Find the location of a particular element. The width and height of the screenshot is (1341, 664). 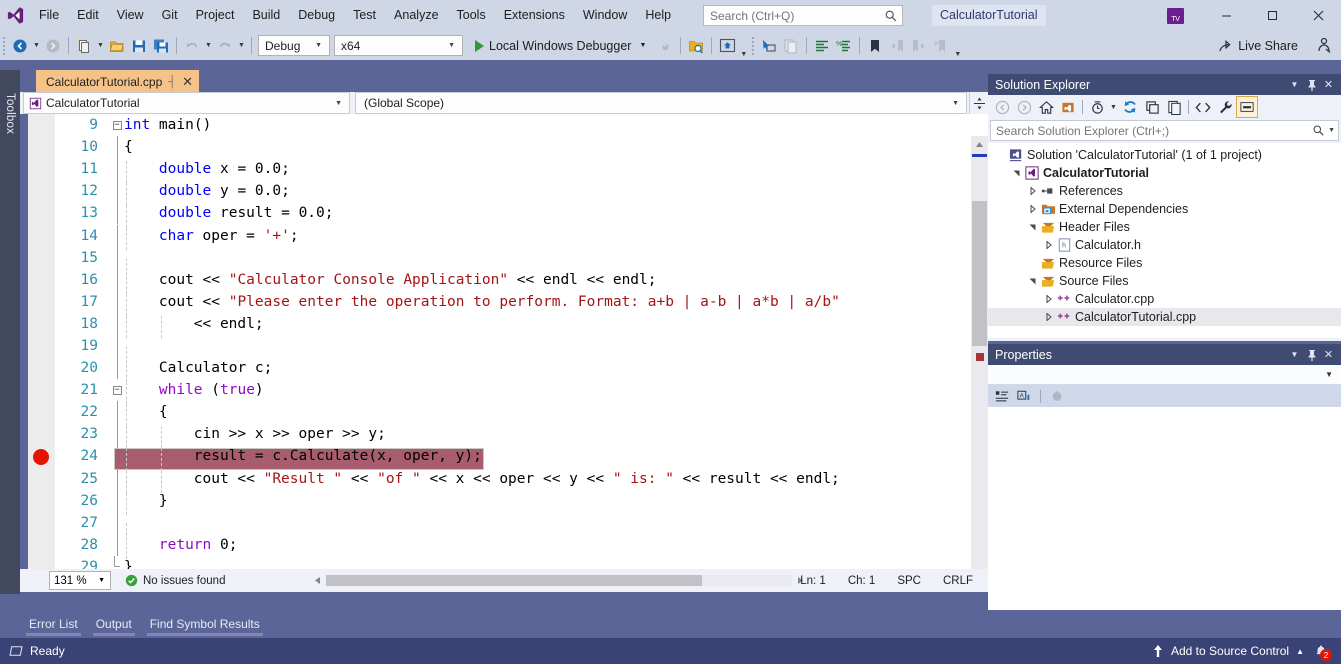

property-pages-icon is located at coordinates (1057, 396).